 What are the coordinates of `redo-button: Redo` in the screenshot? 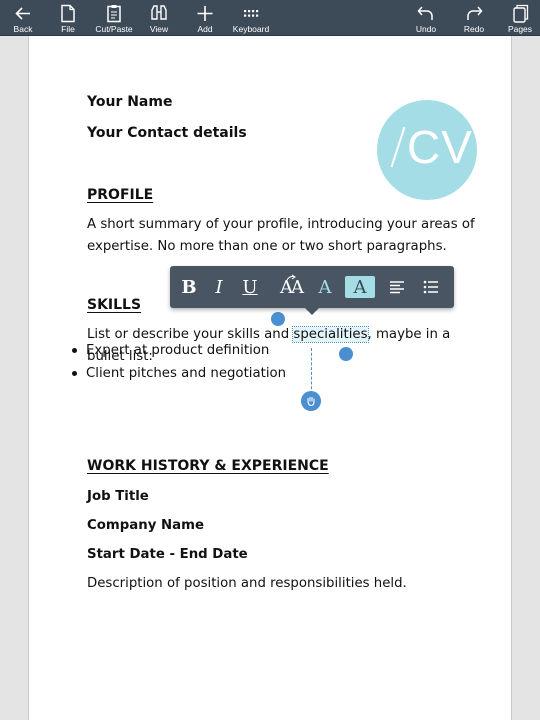 It's located at (474, 18).